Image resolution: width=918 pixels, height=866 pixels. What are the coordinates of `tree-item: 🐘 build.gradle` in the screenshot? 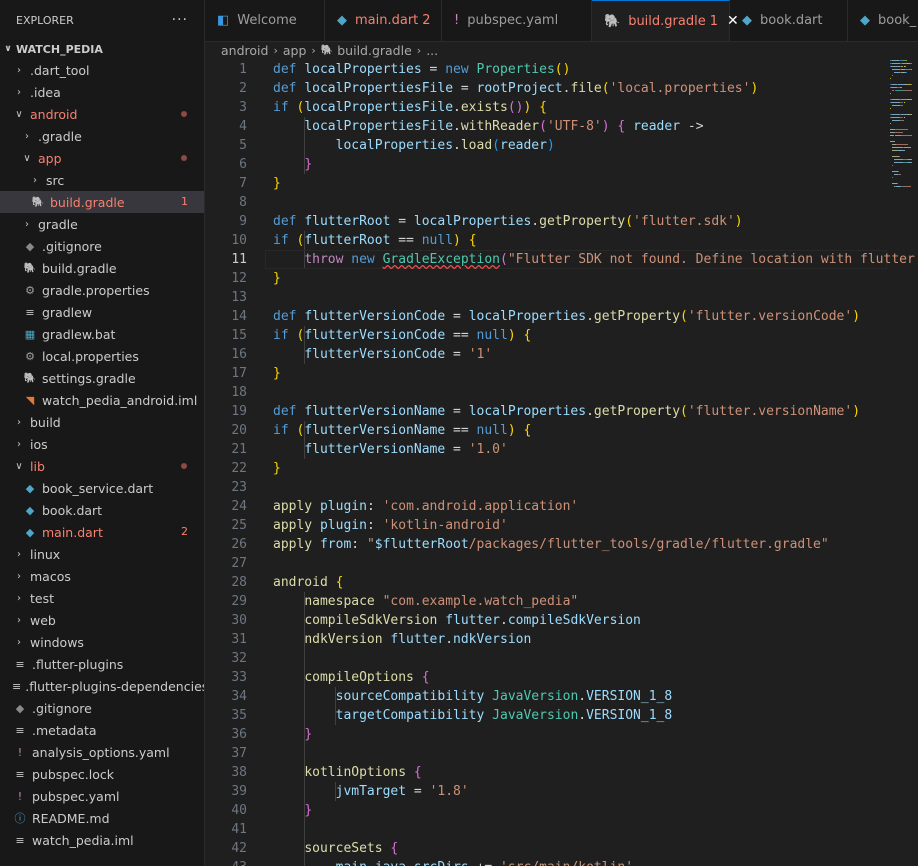 It's located at (102, 268).